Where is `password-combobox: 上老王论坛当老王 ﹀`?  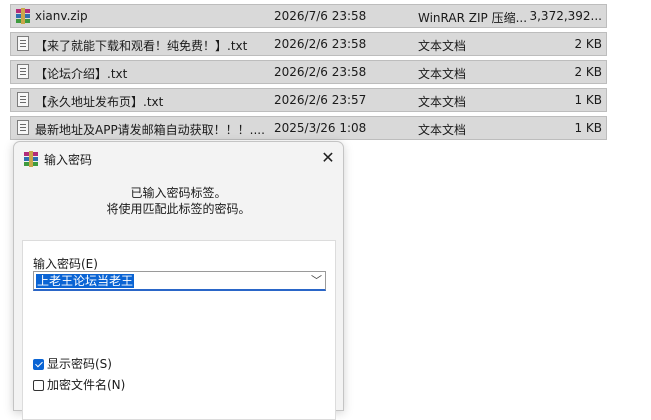
password-combobox: 上老王论坛当老王 ﹀ is located at coordinates (179, 281).